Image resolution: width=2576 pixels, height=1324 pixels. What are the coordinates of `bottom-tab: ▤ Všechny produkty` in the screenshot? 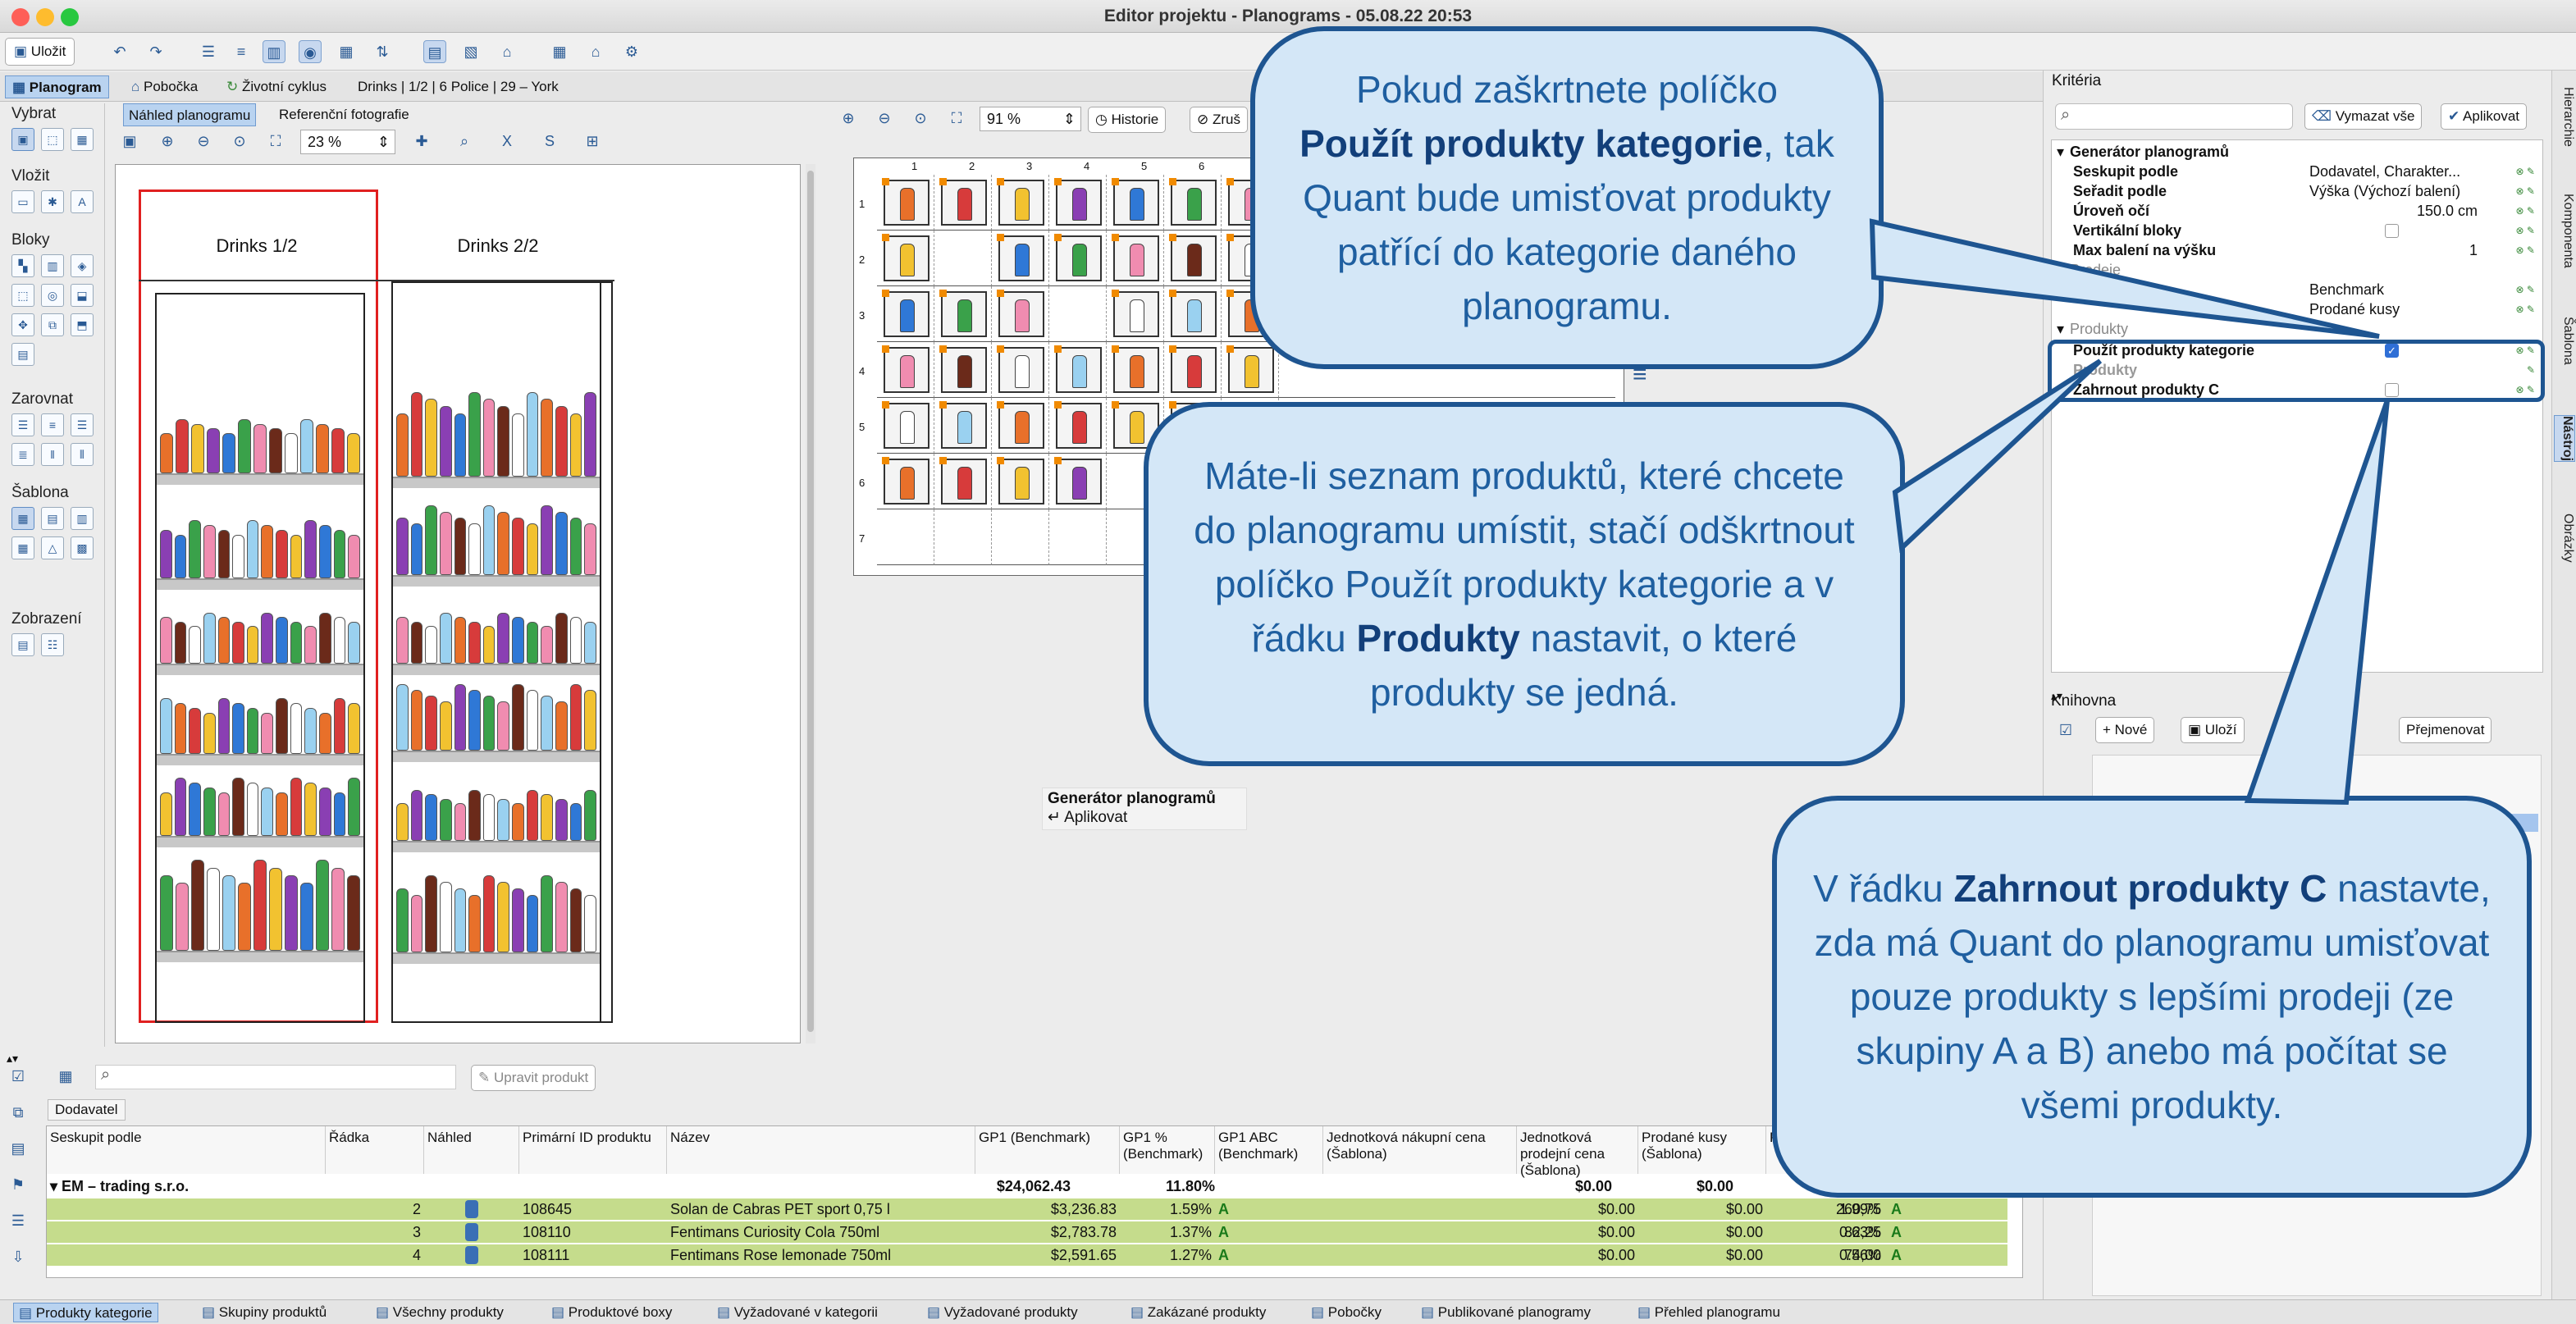 It's located at (440, 1313).